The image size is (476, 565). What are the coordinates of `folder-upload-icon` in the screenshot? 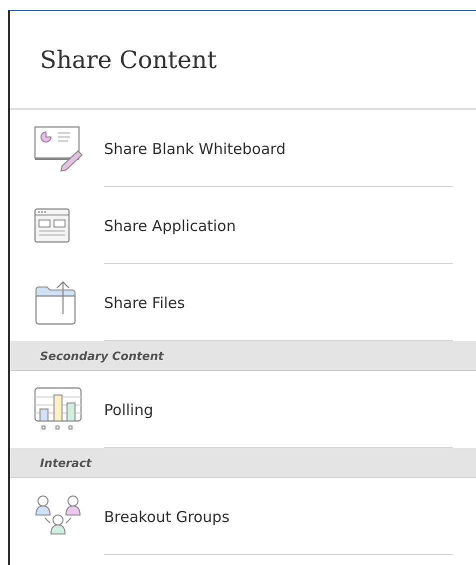 It's located at (56, 303).